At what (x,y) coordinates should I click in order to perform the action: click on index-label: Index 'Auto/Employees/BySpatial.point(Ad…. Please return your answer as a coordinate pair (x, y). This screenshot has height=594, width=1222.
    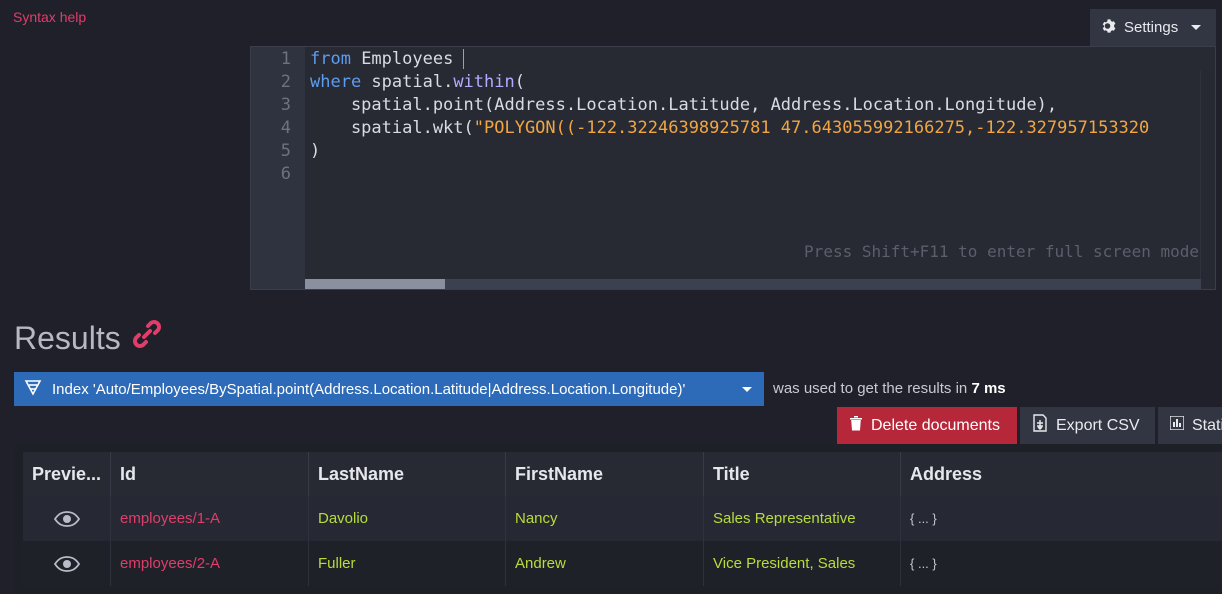
    Looking at the image, I should click on (369, 389).